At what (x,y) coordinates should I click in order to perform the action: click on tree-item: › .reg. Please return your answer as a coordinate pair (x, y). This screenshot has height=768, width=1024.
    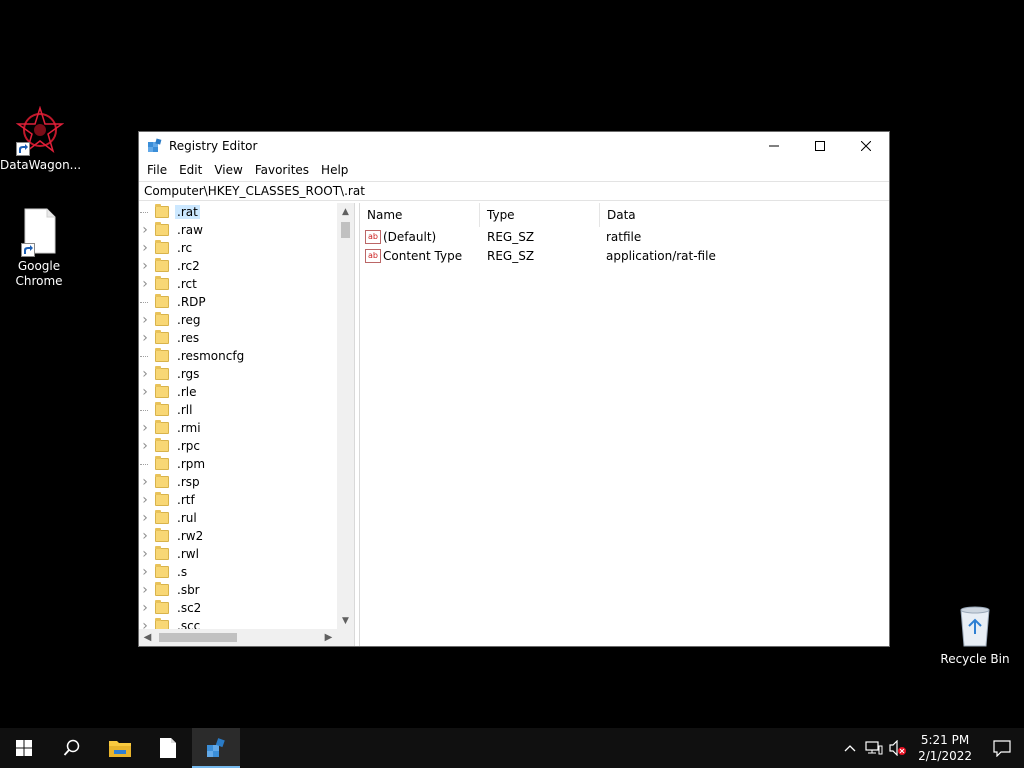
    Looking at the image, I should click on (238, 320).